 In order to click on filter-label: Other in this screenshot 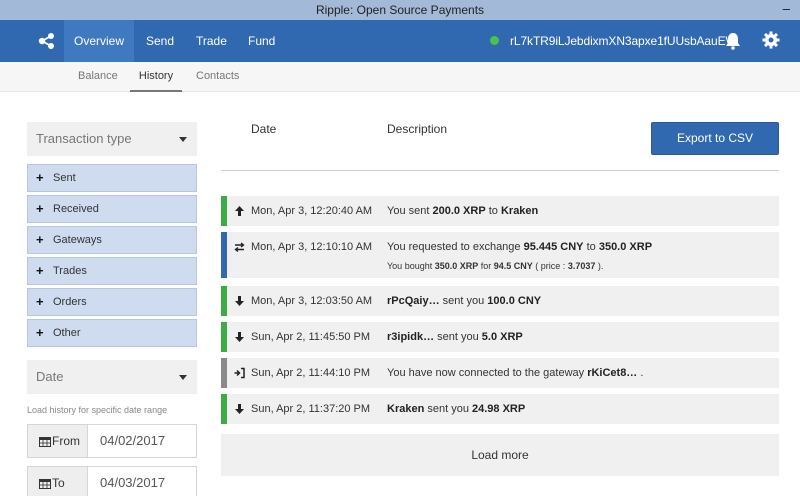, I will do `click(67, 333)`.